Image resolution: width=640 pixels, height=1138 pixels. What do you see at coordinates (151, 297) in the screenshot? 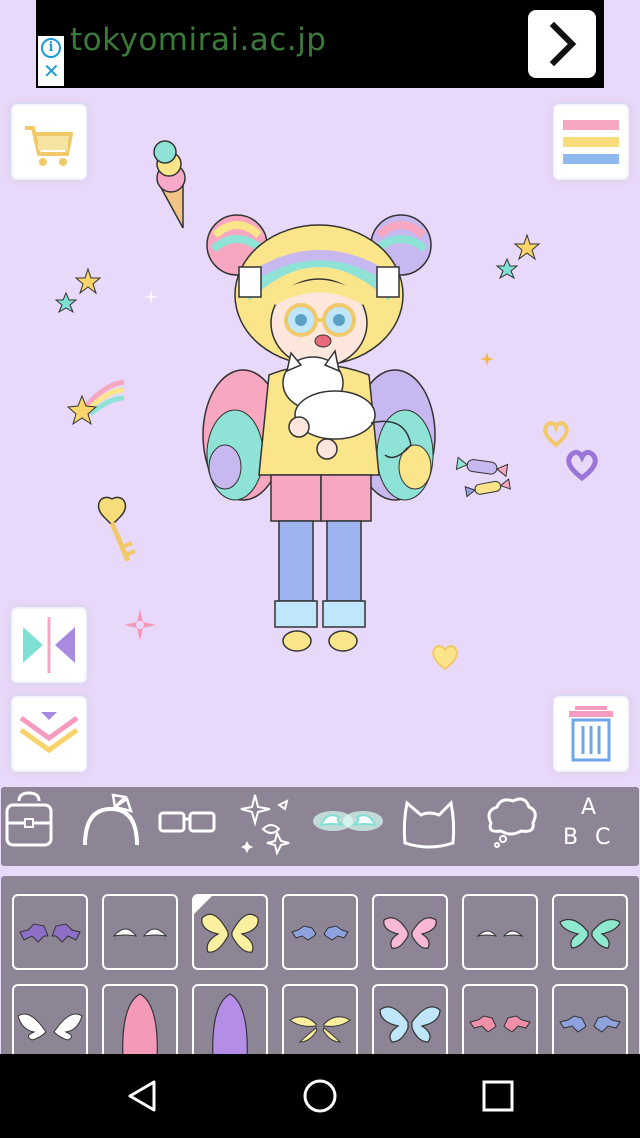
I see `sparkle-icon` at bounding box center [151, 297].